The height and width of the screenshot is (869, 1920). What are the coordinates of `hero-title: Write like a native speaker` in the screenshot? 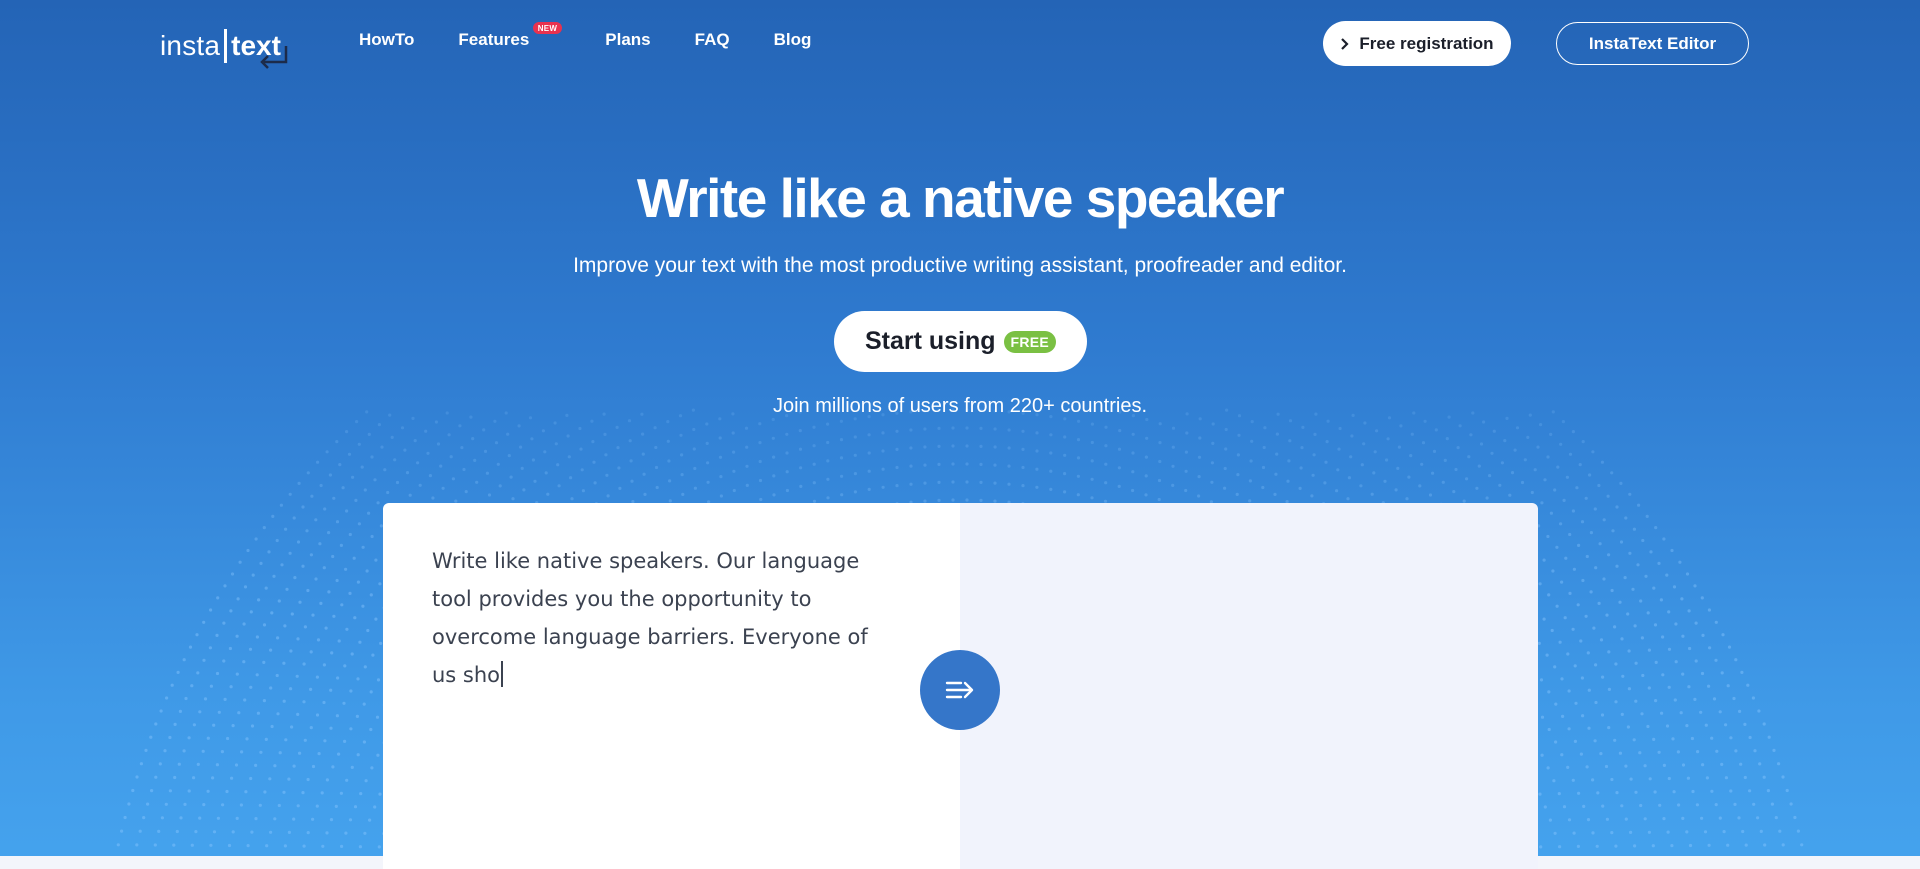 It's located at (960, 198).